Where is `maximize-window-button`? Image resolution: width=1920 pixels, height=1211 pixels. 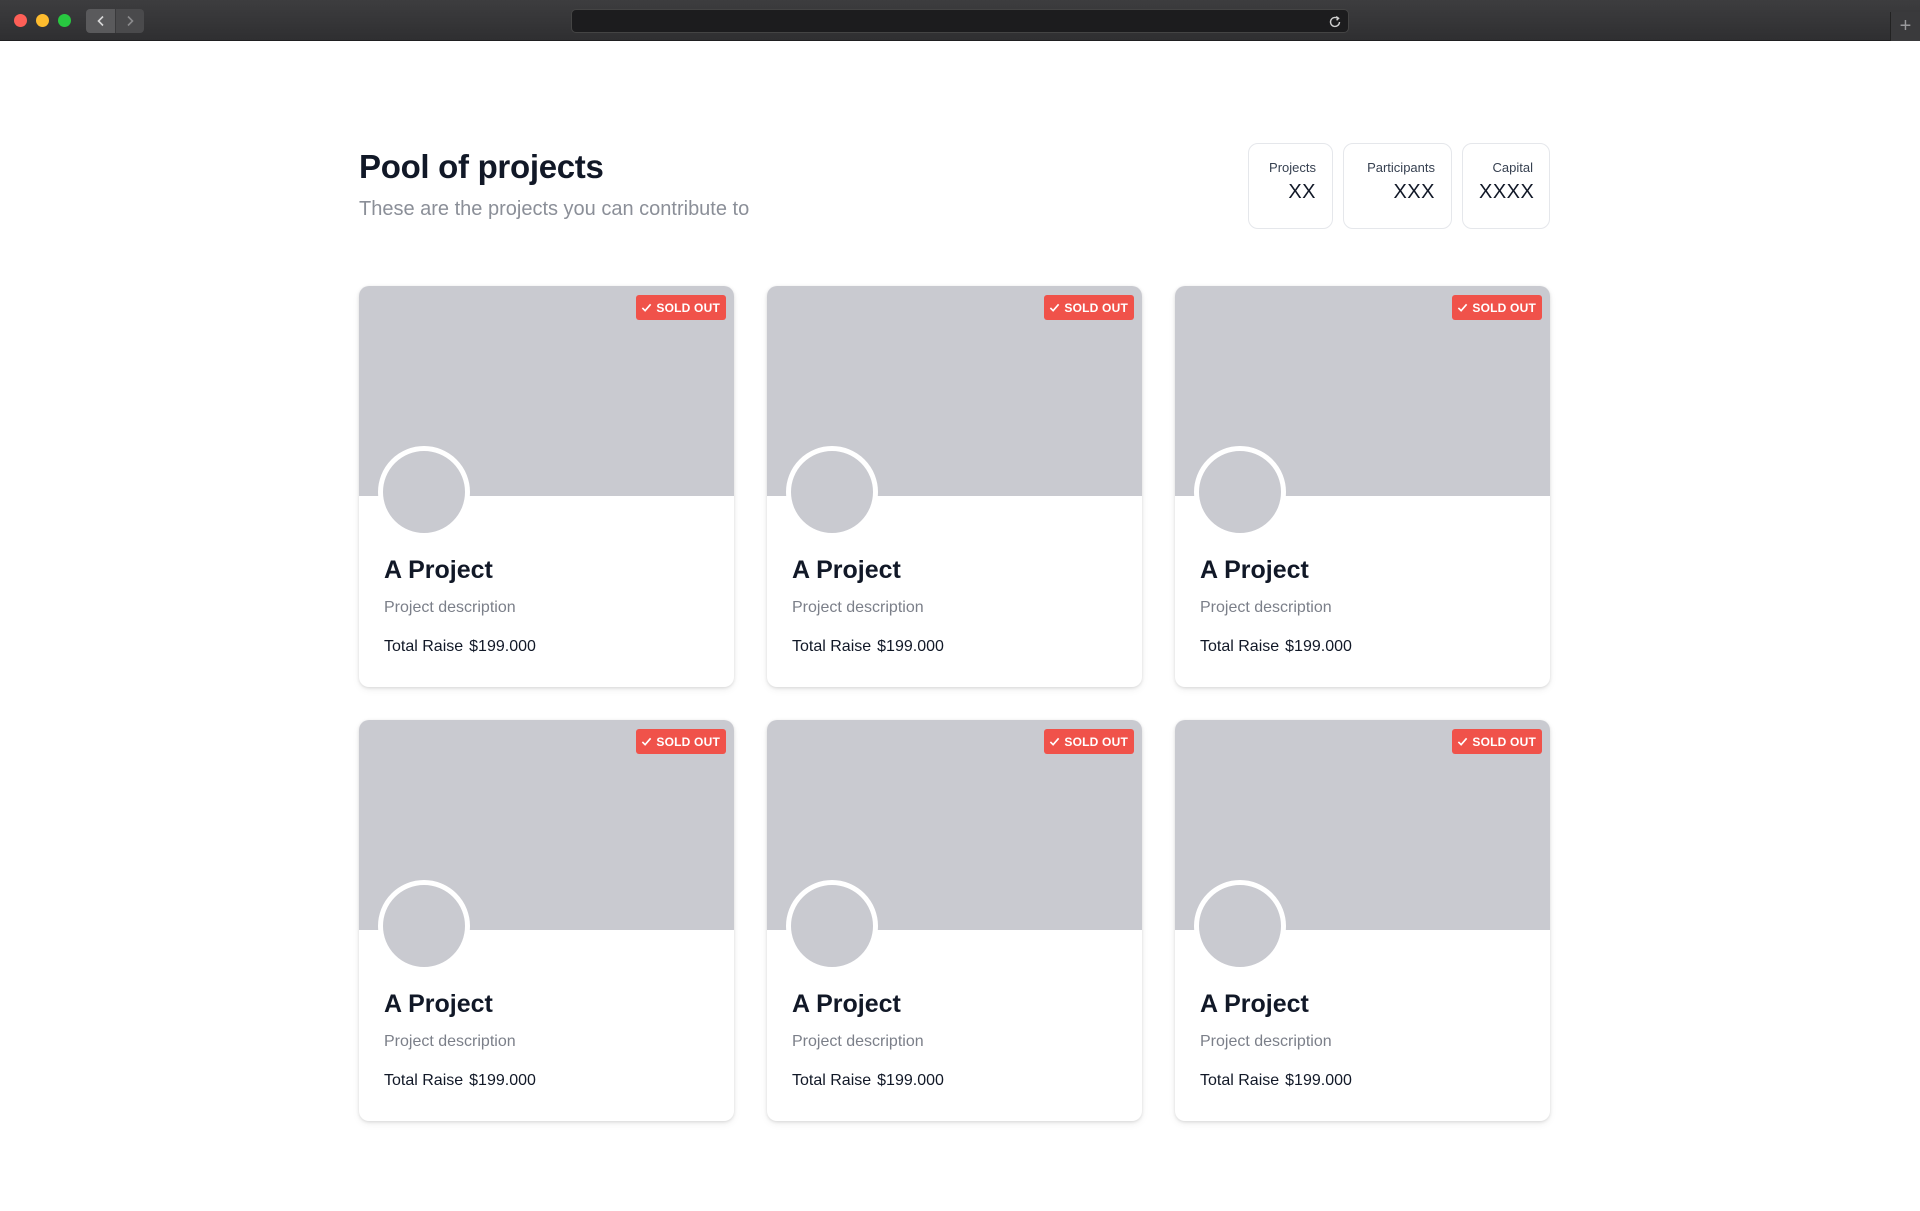 maximize-window-button is located at coordinates (64, 20).